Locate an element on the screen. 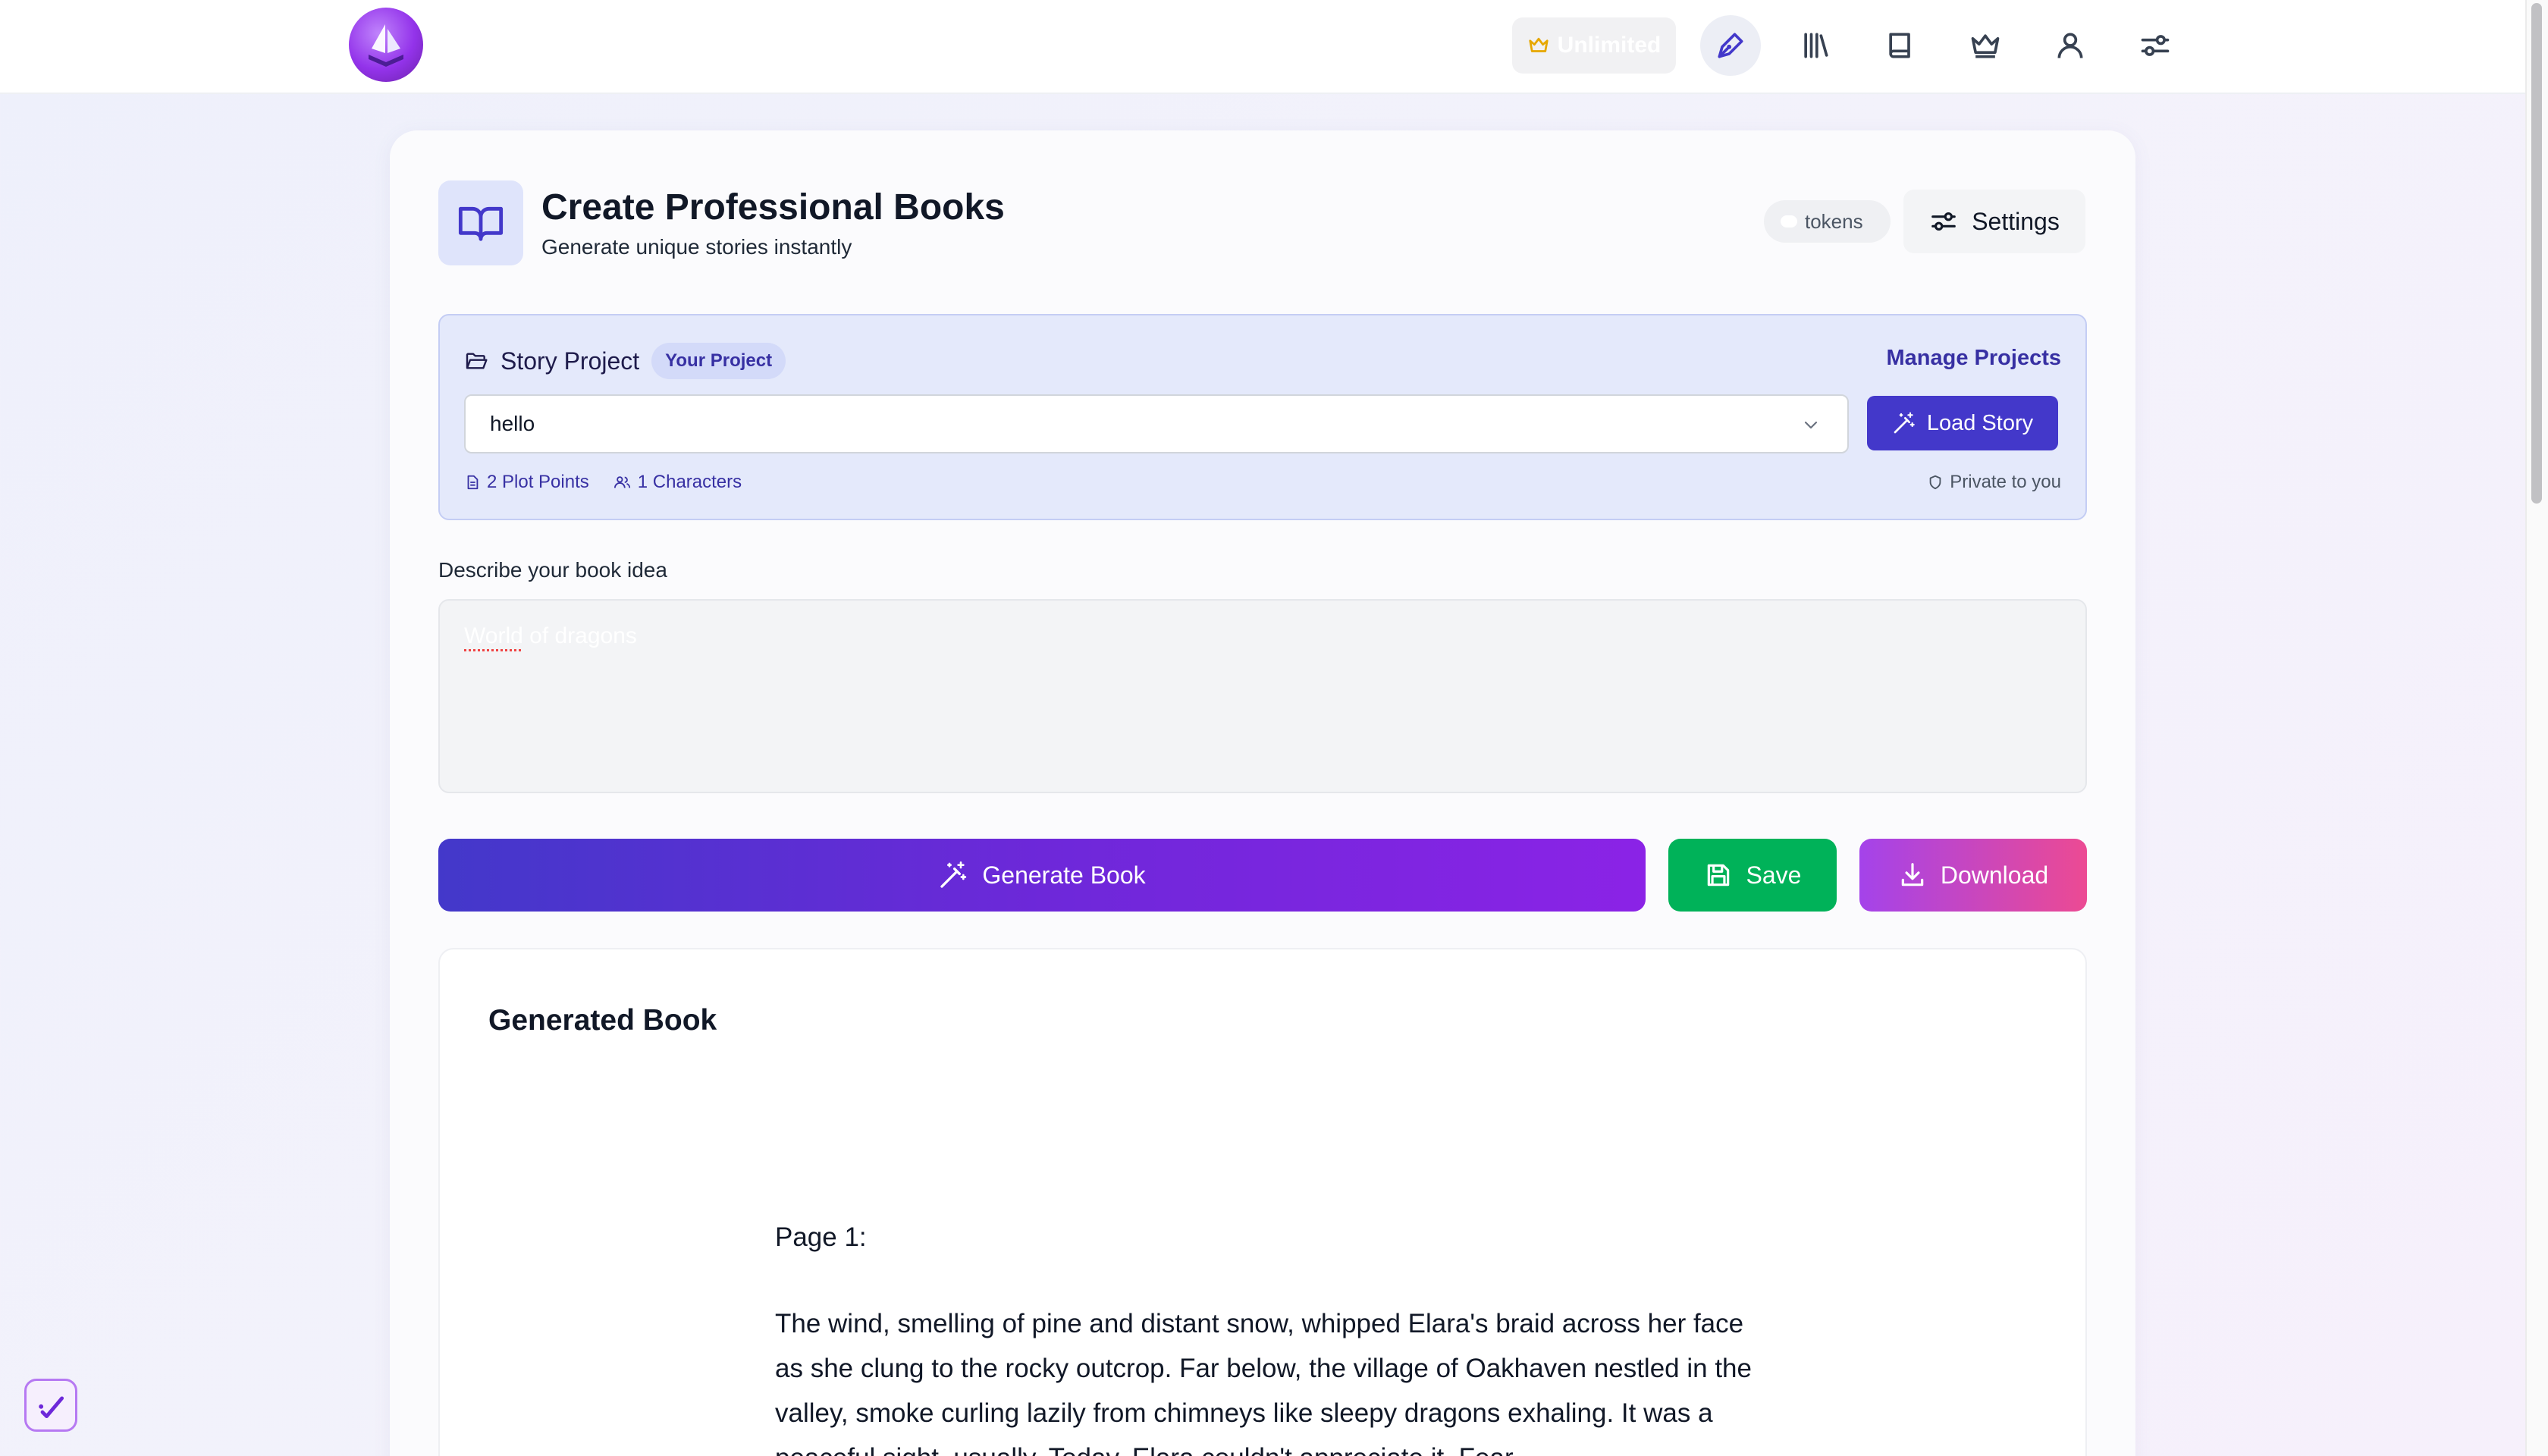 This screenshot has height=1456, width=2548. project-meta: 2 Plot Points 1 Characters is located at coordinates (603, 482).